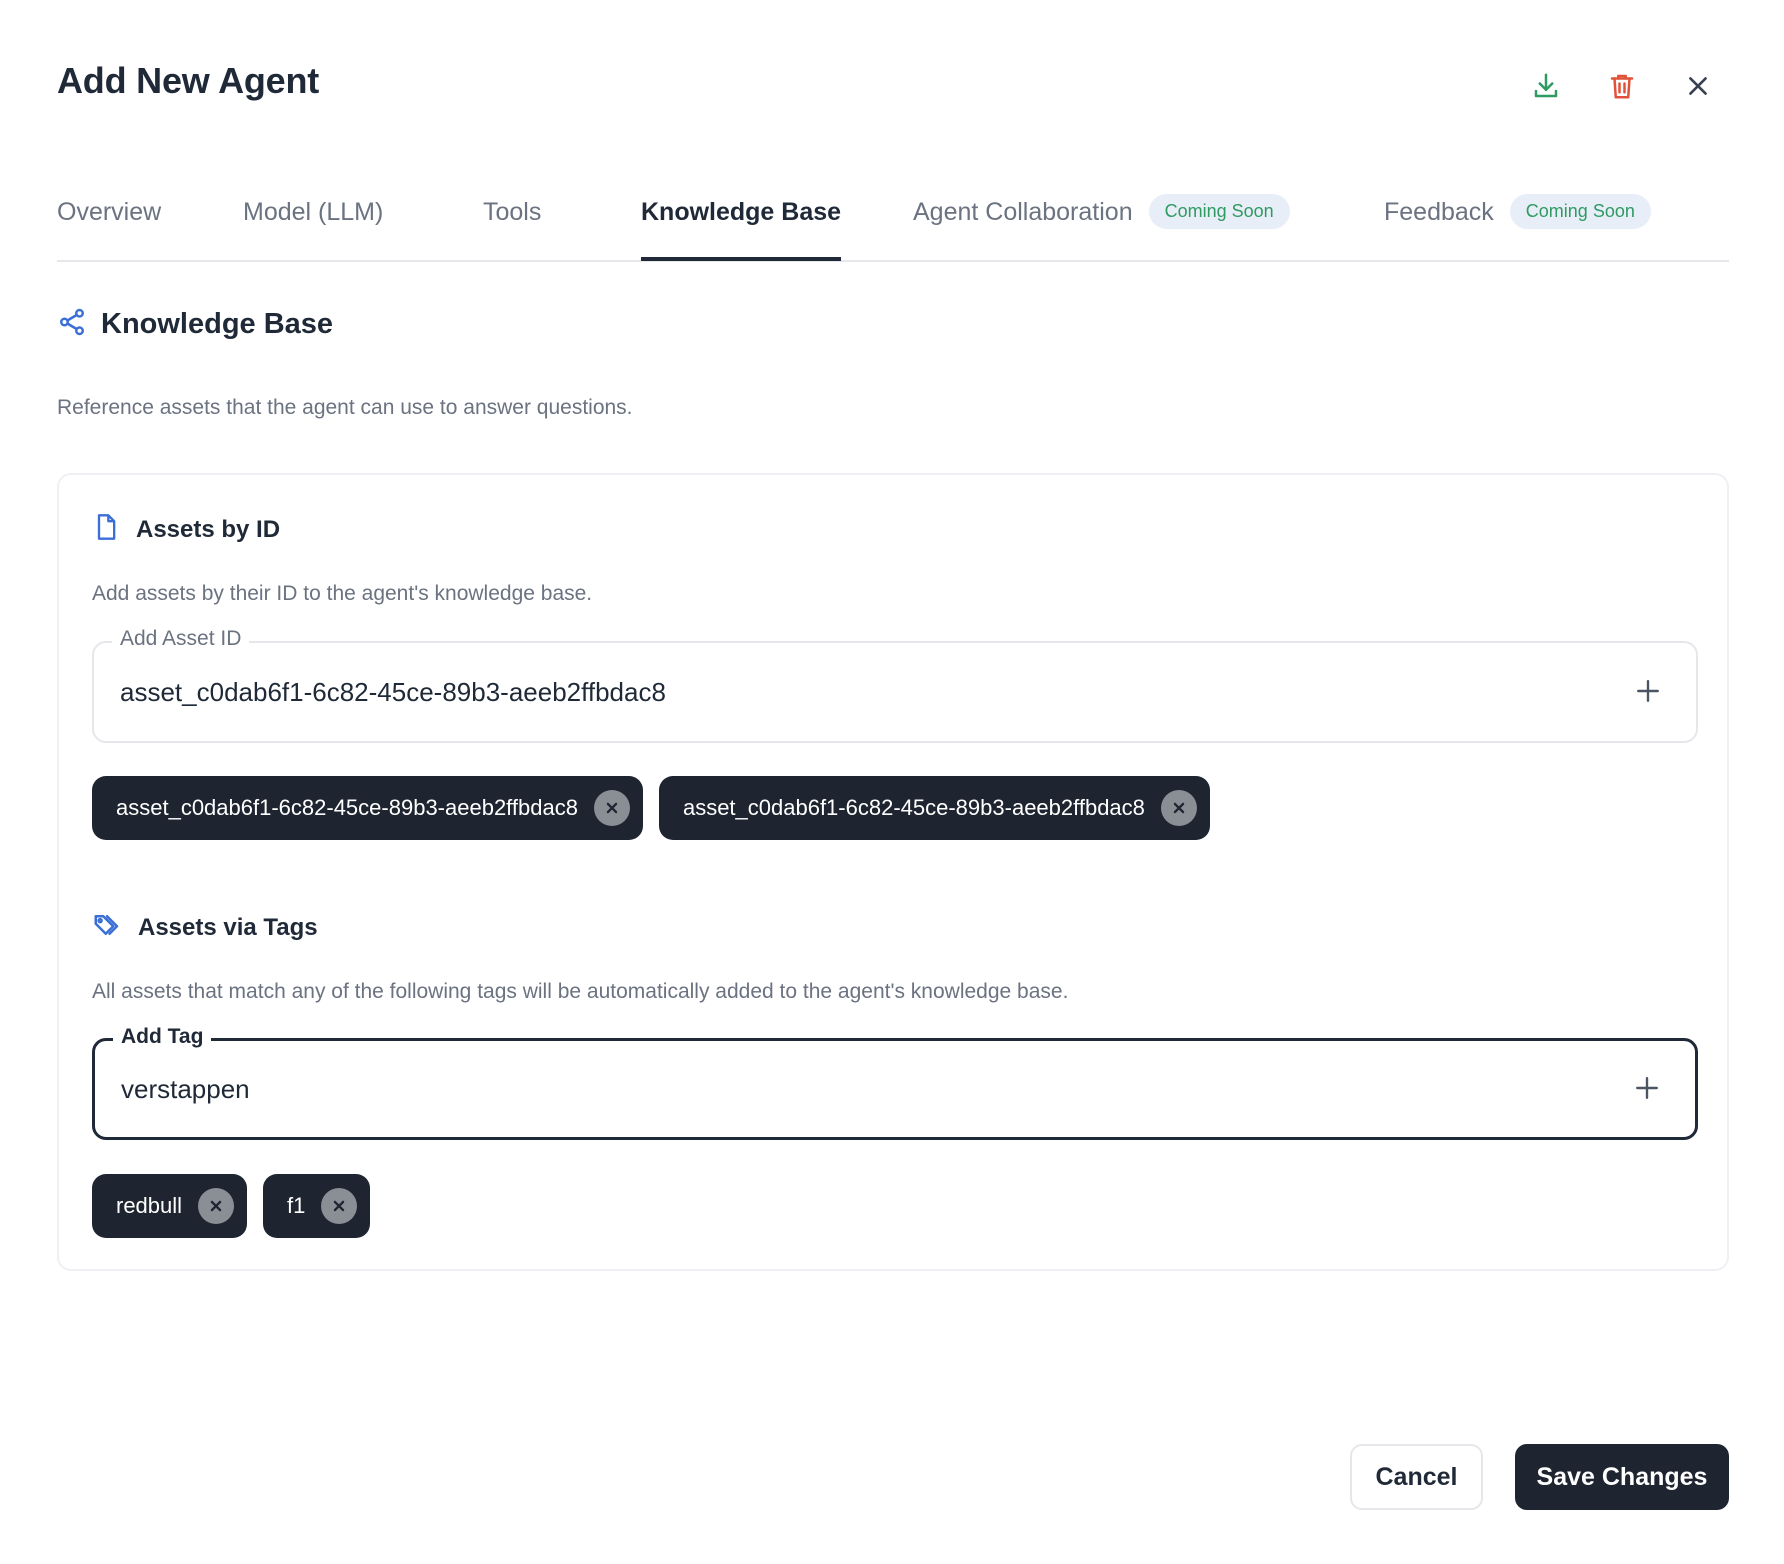 The width and height of the screenshot is (1784, 1564). I want to click on assets-by-id-title: Assets by ID, so click(208, 529).